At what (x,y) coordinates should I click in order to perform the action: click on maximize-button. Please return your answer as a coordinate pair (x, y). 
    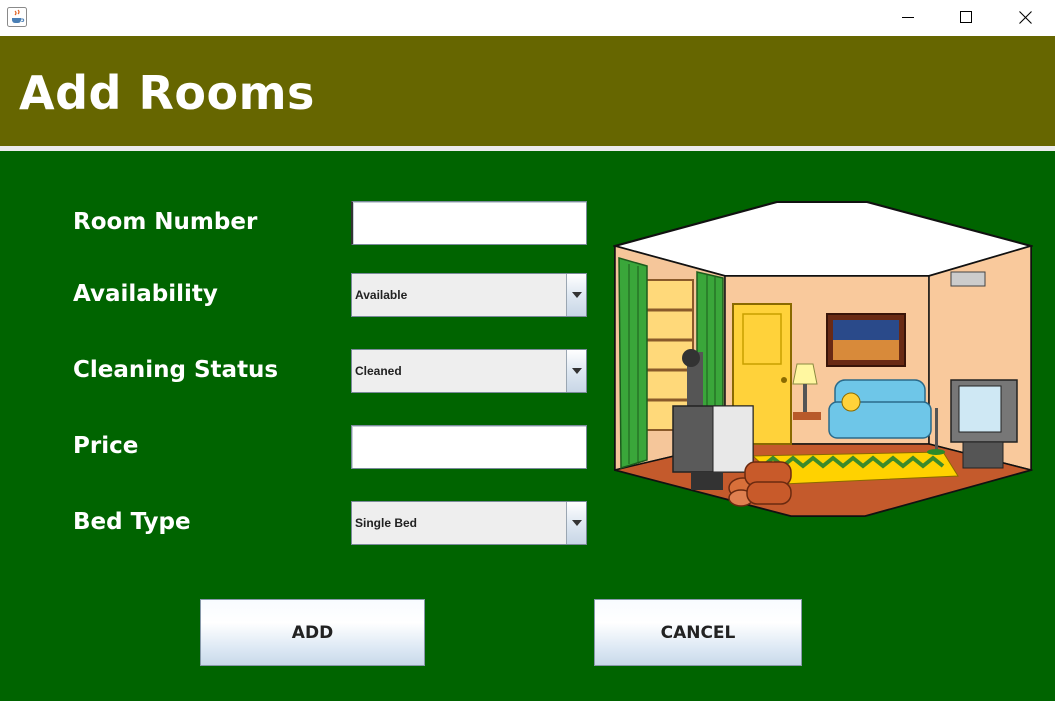
    Looking at the image, I should click on (966, 17).